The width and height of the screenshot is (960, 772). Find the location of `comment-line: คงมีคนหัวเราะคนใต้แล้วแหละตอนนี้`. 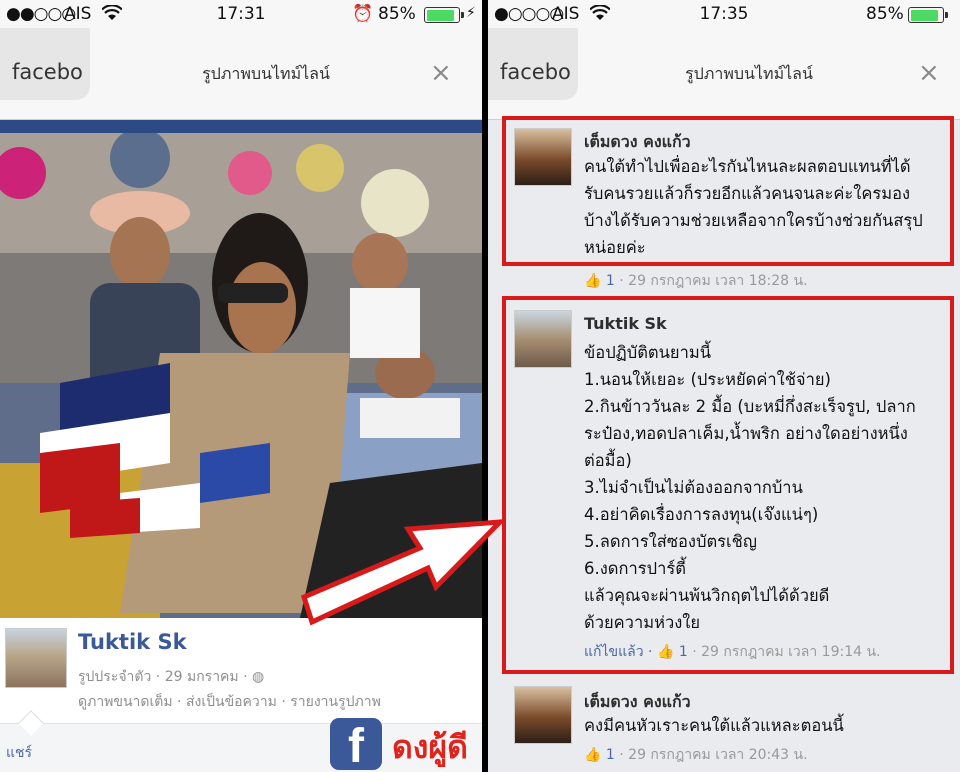

comment-line: คงมีคนหัวเราะคนใต้แล้วแหละตอนนี้ is located at coordinates (714, 725).